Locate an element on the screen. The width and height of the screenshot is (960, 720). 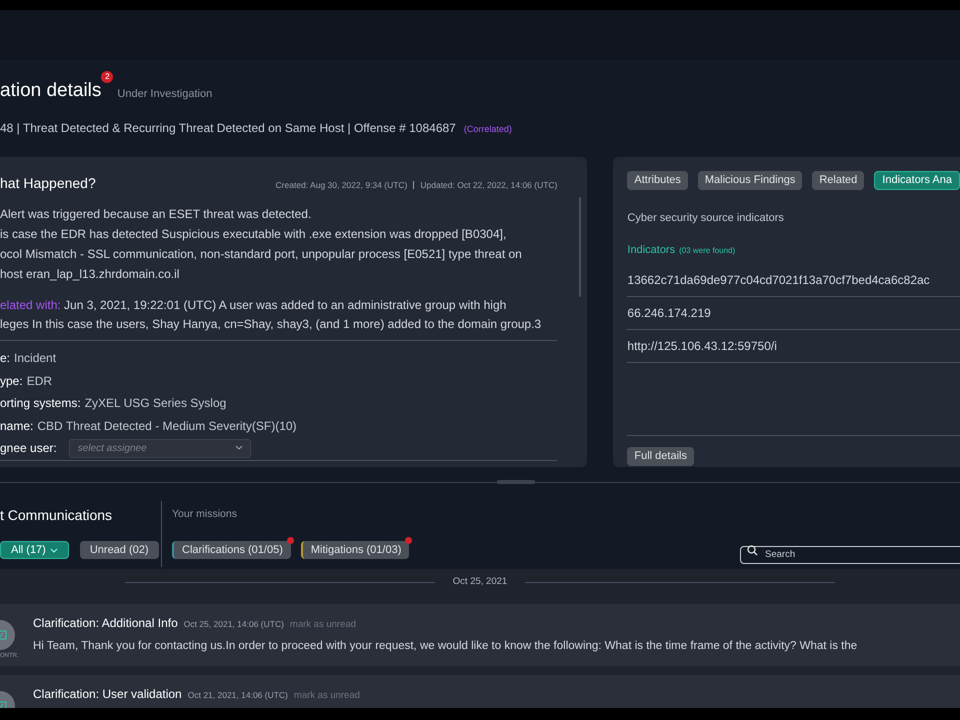
indicator-value: 66.246.174.219 is located at coordinates (669, 313).